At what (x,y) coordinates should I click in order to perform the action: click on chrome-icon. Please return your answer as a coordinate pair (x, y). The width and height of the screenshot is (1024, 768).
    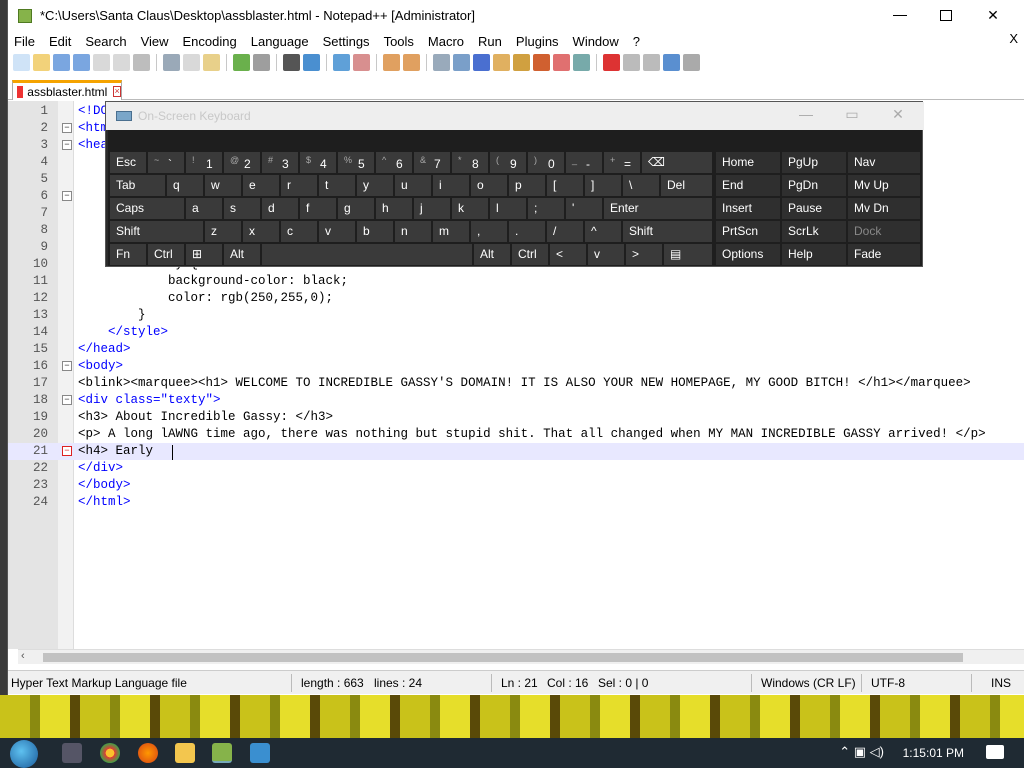
    Looking at the image, I should click on (110, 753).